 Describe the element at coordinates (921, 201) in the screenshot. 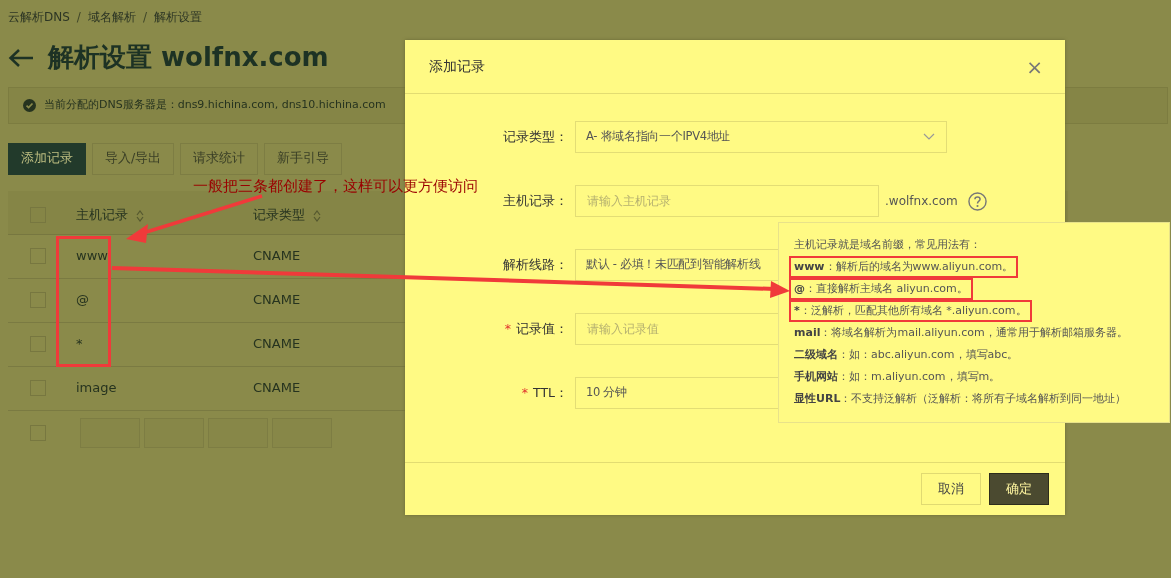

I see `domain-suffix: .wolfnx.com` at that location.